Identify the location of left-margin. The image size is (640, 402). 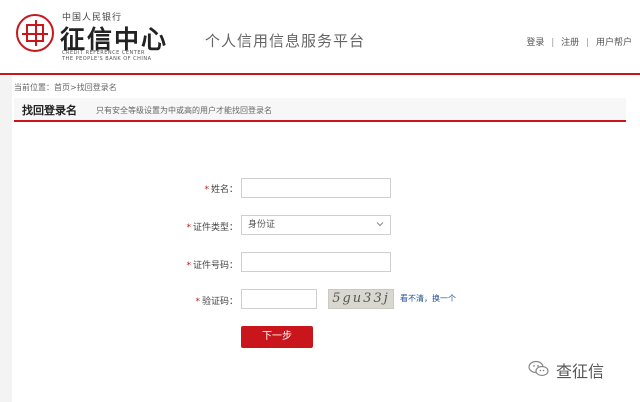
(6, 239).